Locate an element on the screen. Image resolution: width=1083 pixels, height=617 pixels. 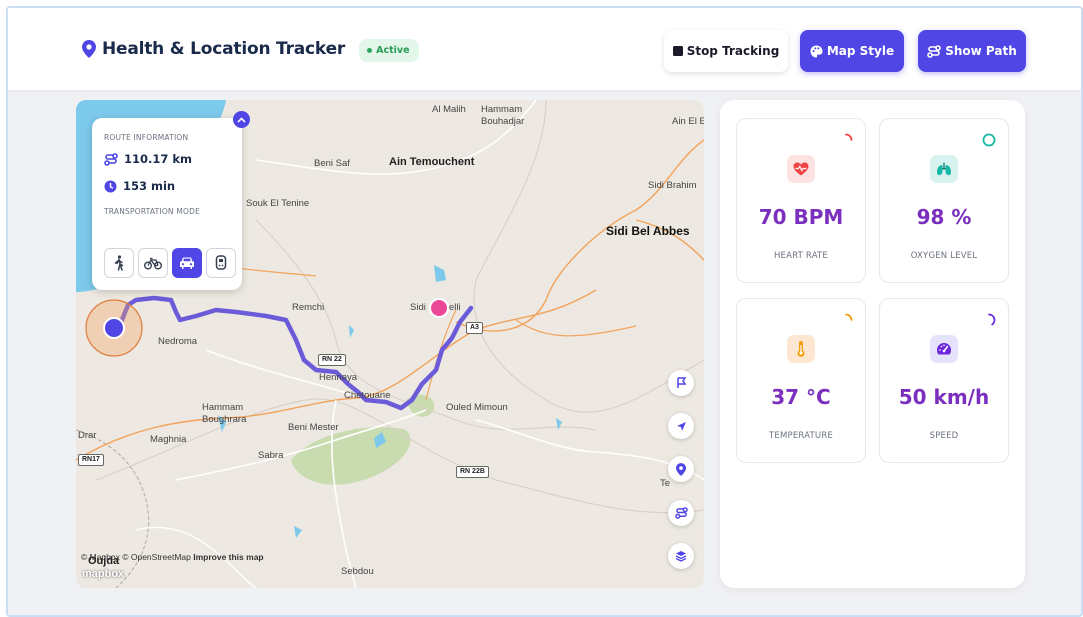
flag-control-button is located at coordinates (681, 383).